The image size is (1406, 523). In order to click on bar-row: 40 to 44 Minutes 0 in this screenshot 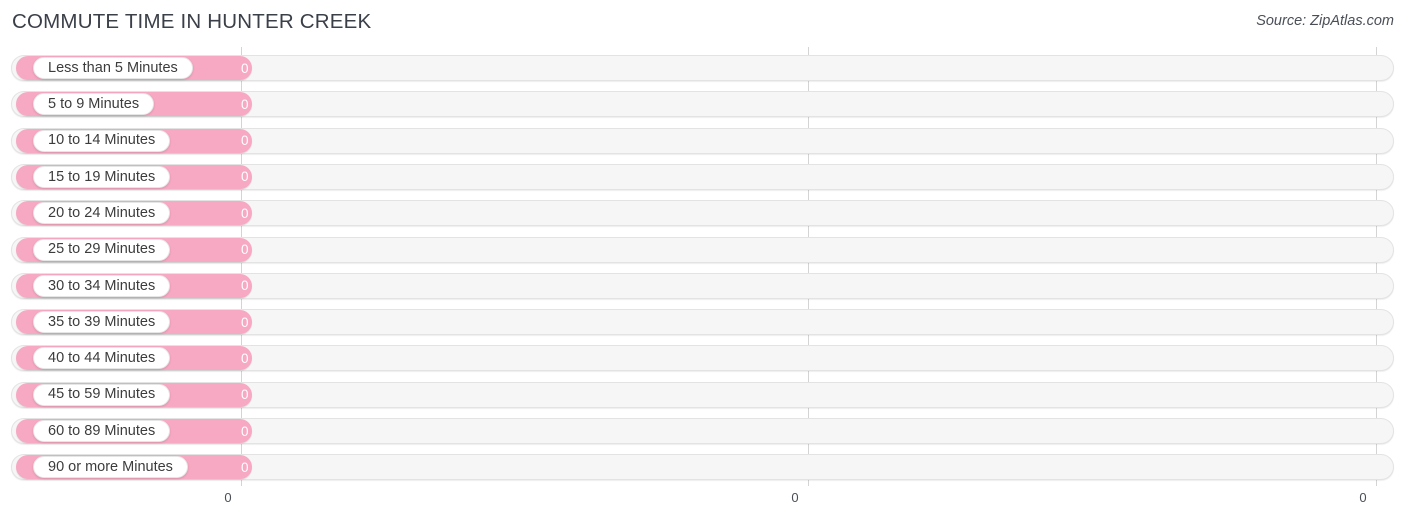, I will do `click(702, 358)`.